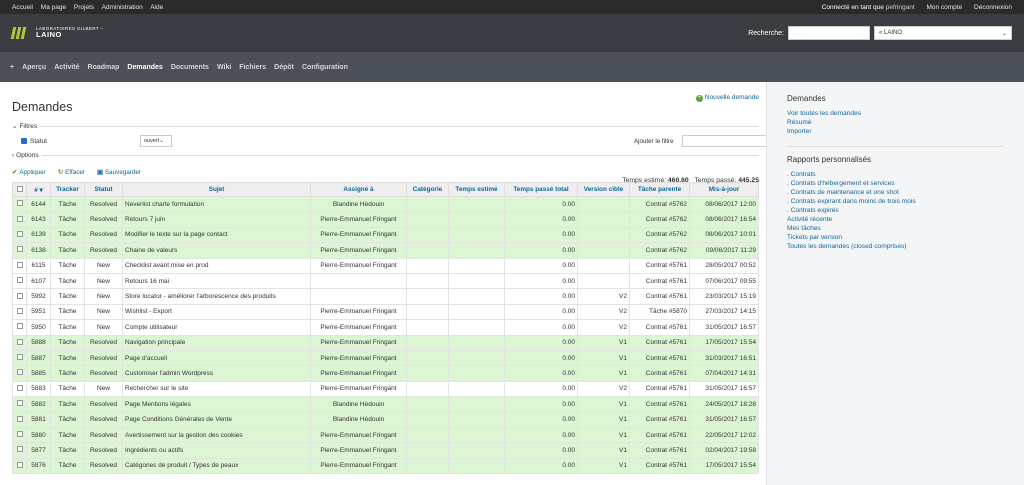 This screenshot has width=1024, height=485. What do you see at coordinates (144, 67) in the screenshot?
I see `tab-issues: Demandes` at bounding box center [144, 67].